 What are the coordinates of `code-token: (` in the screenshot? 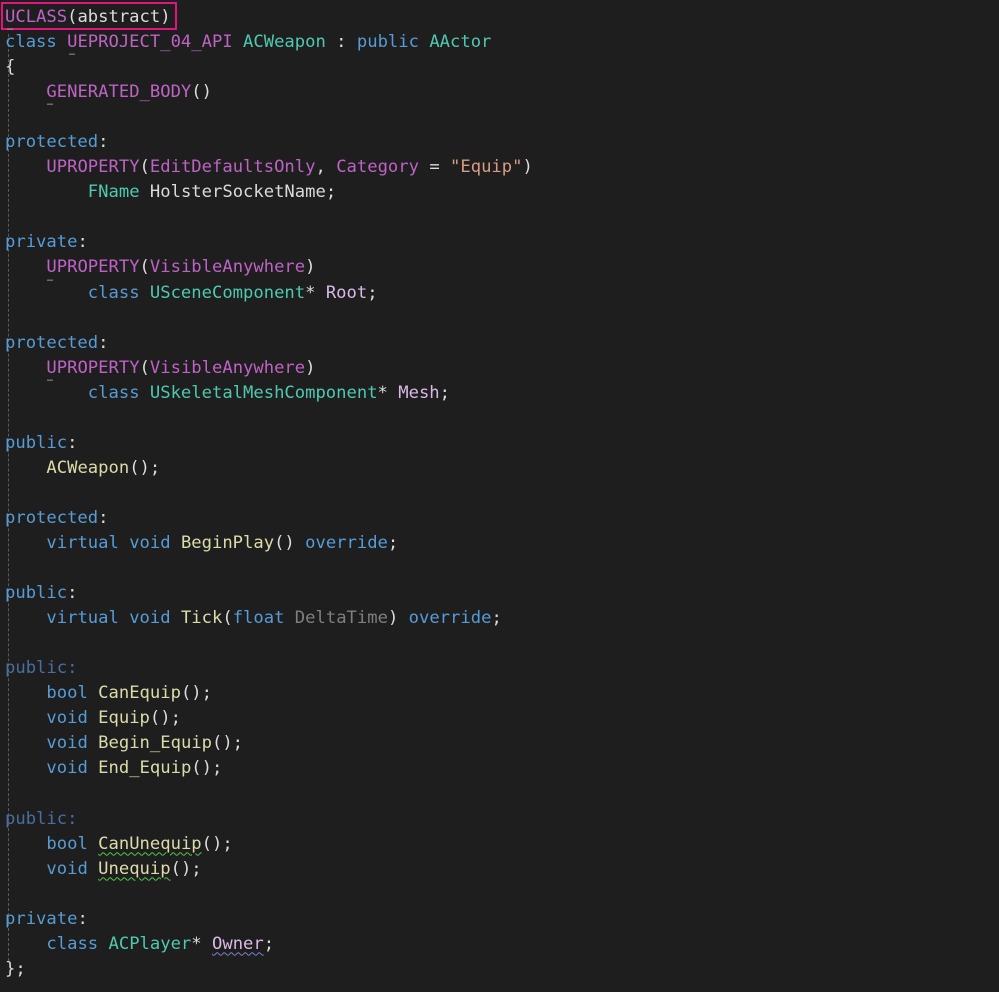 It's located at (144, 267).